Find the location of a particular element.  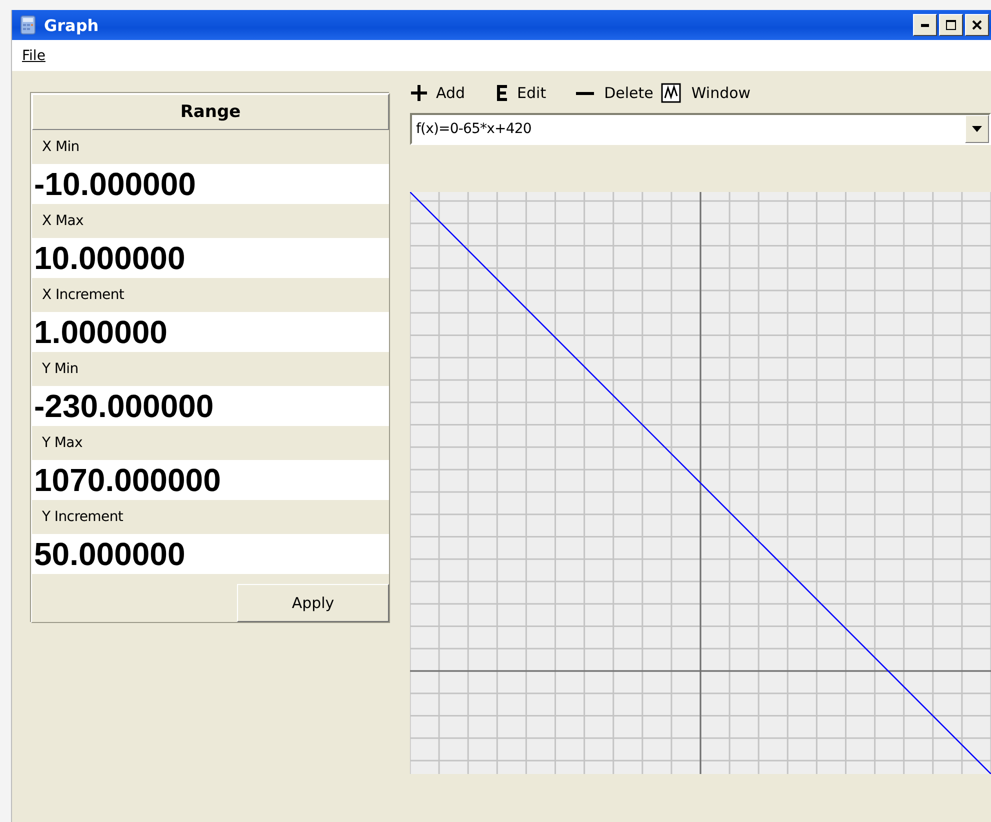

apply-button: Apply is located at coordinates (313, 603).